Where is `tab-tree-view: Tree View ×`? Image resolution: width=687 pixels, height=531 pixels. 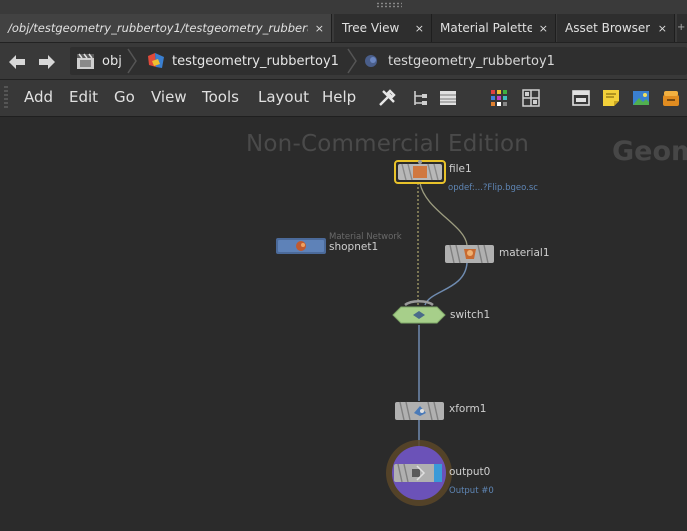 tab-tree-view: Tree View × is located at coordinates (383, 28).